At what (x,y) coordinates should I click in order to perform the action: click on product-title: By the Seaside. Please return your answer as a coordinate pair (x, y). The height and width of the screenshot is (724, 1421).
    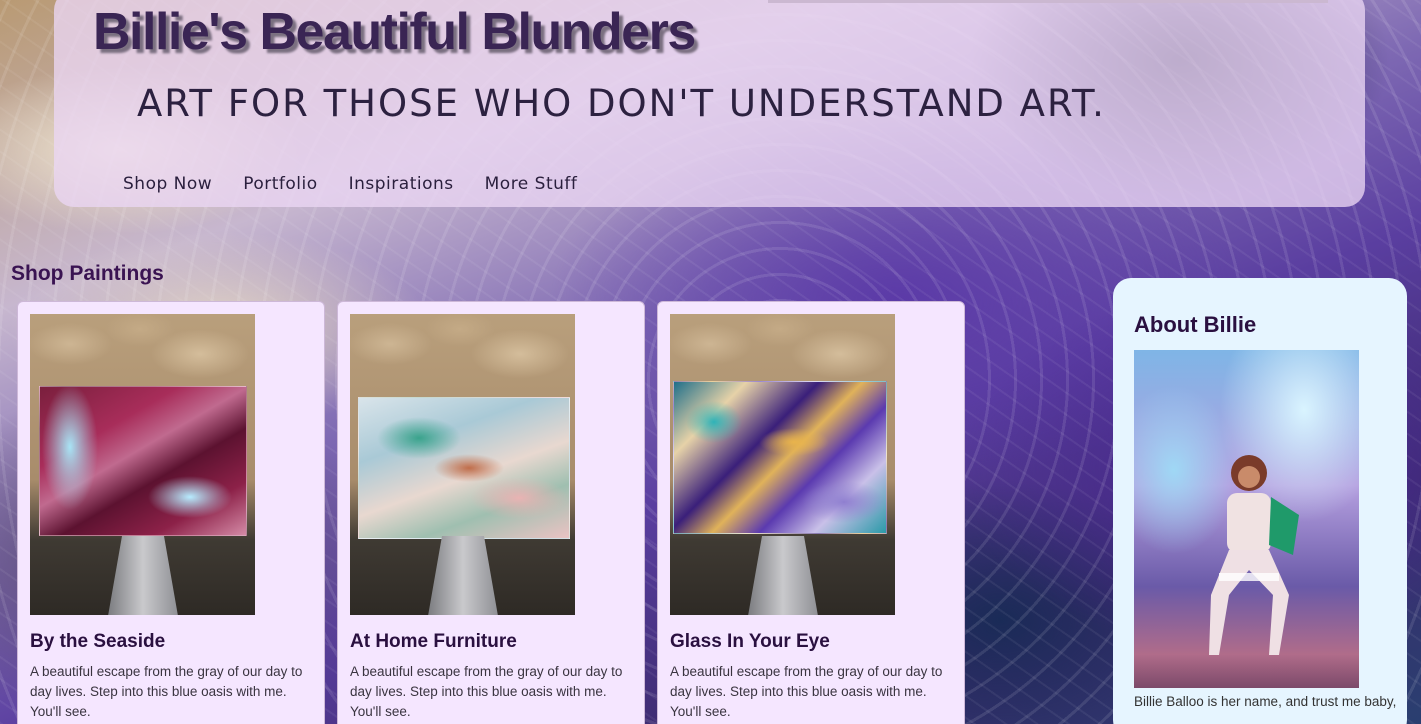
    Looking at the image, I should click on (97, 642).